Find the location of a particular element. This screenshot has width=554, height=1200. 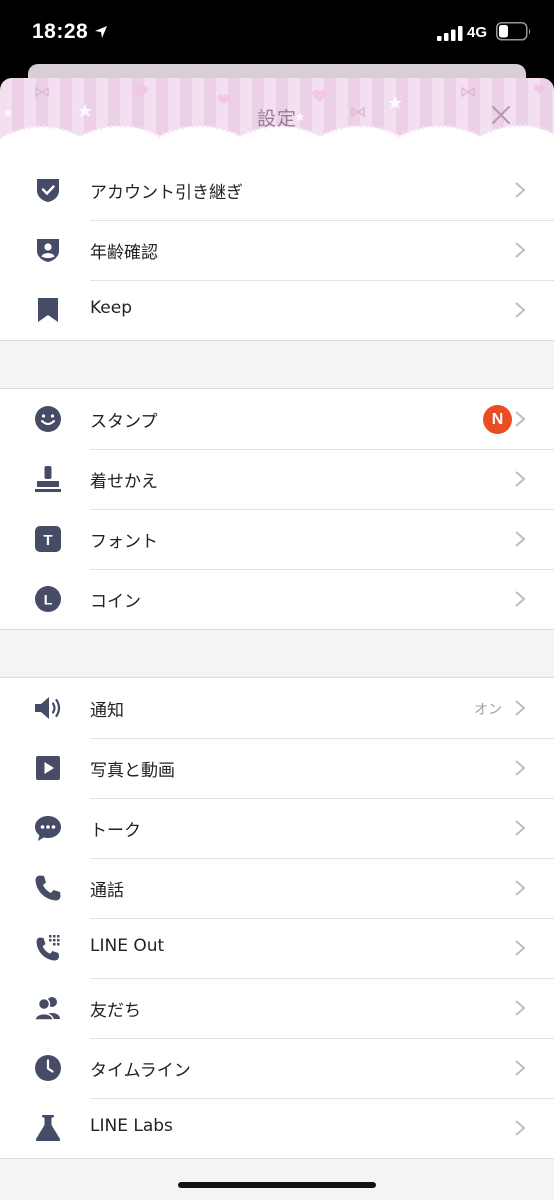

network-type: 4G is located at coordinates (477, 32).